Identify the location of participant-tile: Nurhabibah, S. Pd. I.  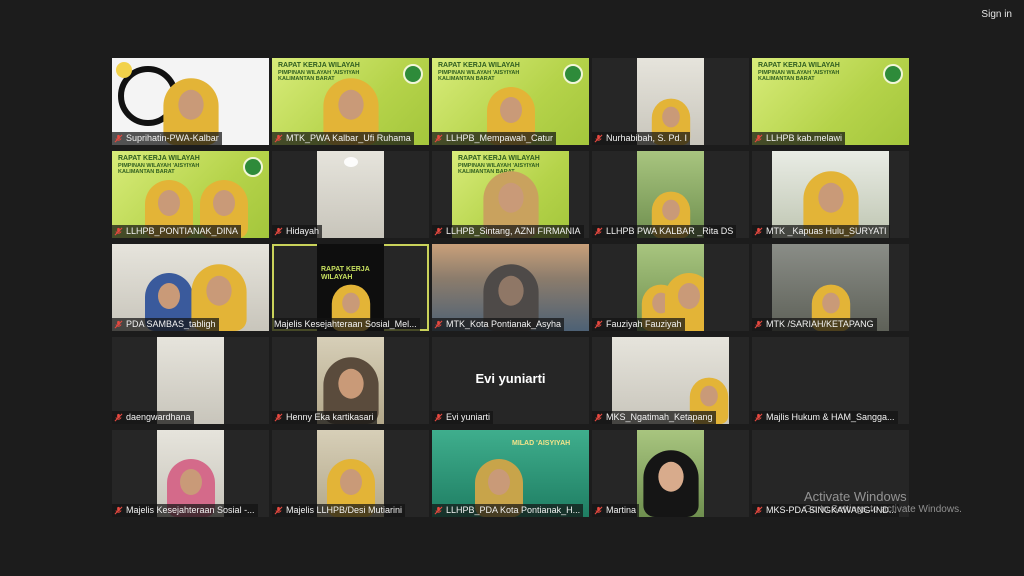
(670, 101).